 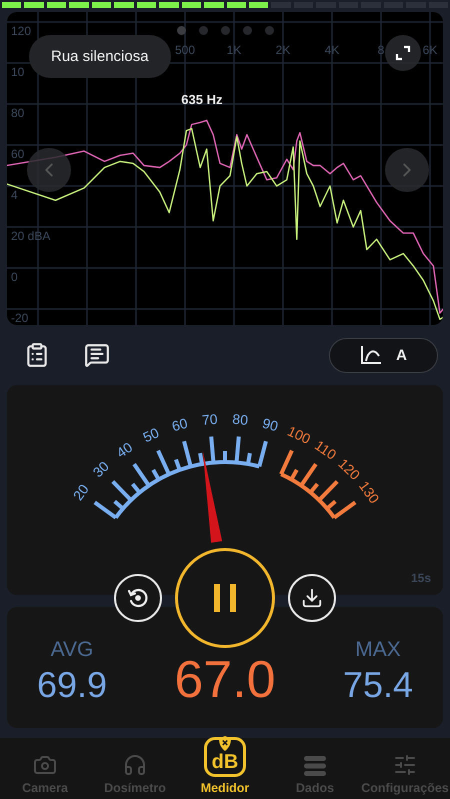 What do you see at coordinates (430, 50) in the screenshot?
I see `axis-label: 6K` at bounding box center [430, 50].